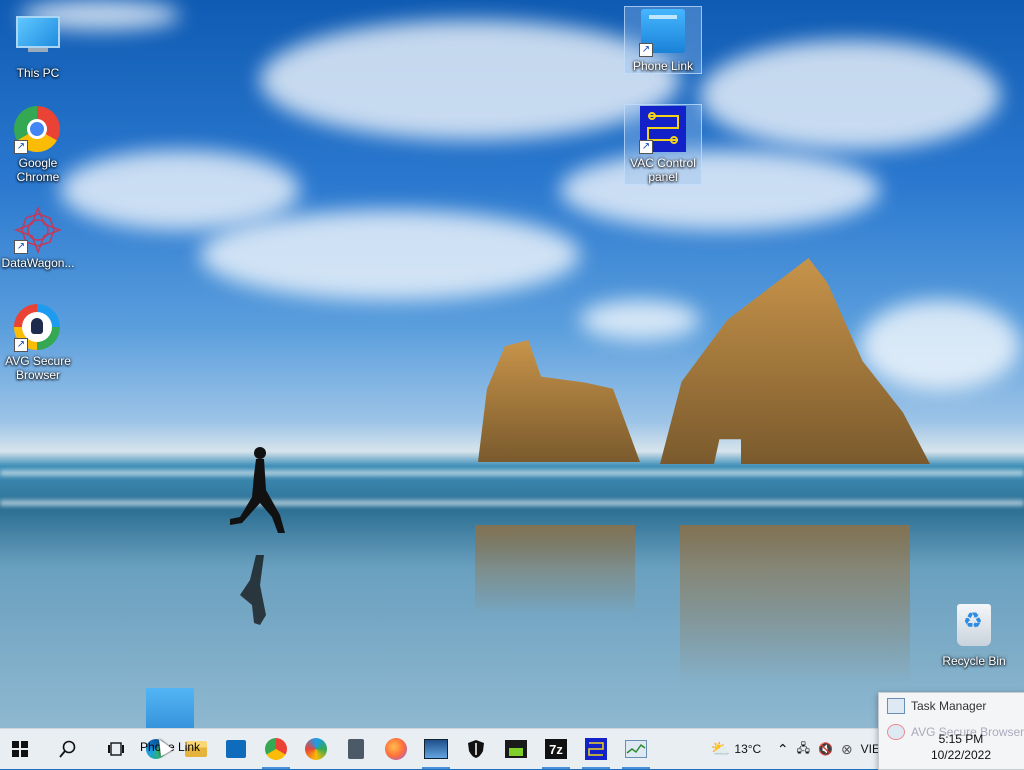 Image resolution: width=1024 pixels, height=770 pixels. I want to click on desktop-icon-vac-control-panel: ↗ VAC Control panel, so click(663, 144).